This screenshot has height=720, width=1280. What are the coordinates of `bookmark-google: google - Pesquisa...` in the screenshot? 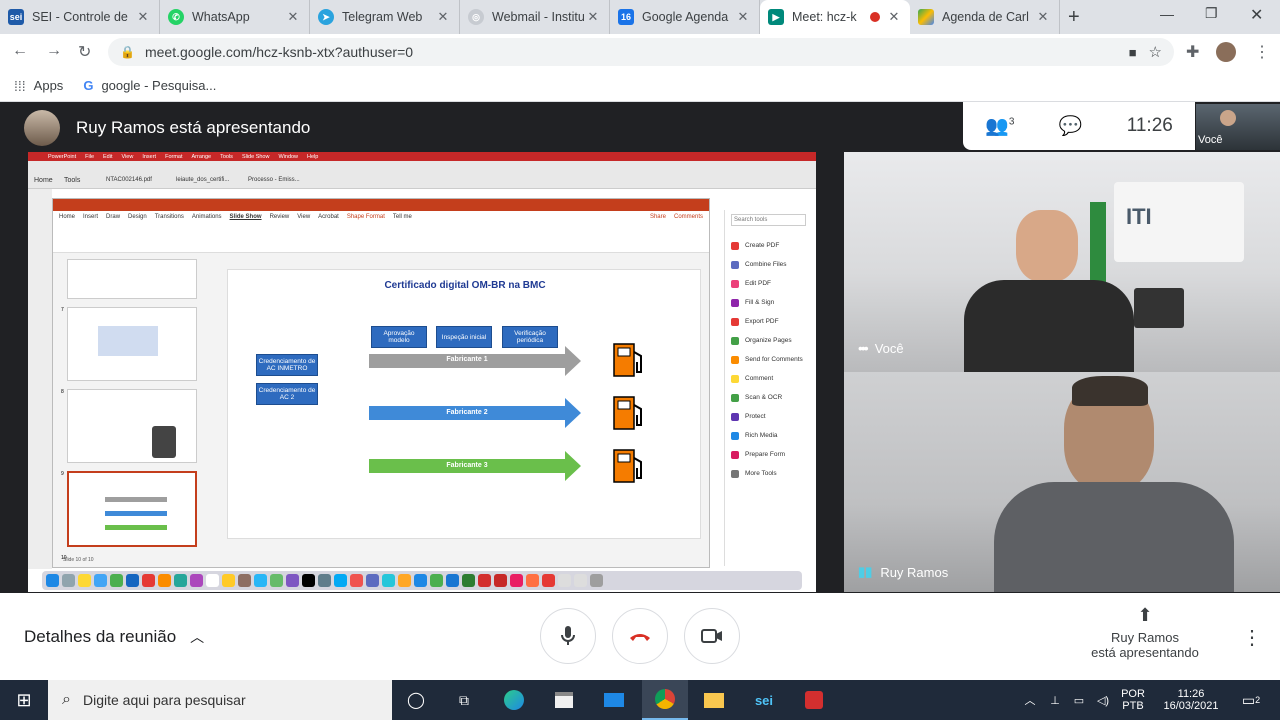 It's located at (158, 85).